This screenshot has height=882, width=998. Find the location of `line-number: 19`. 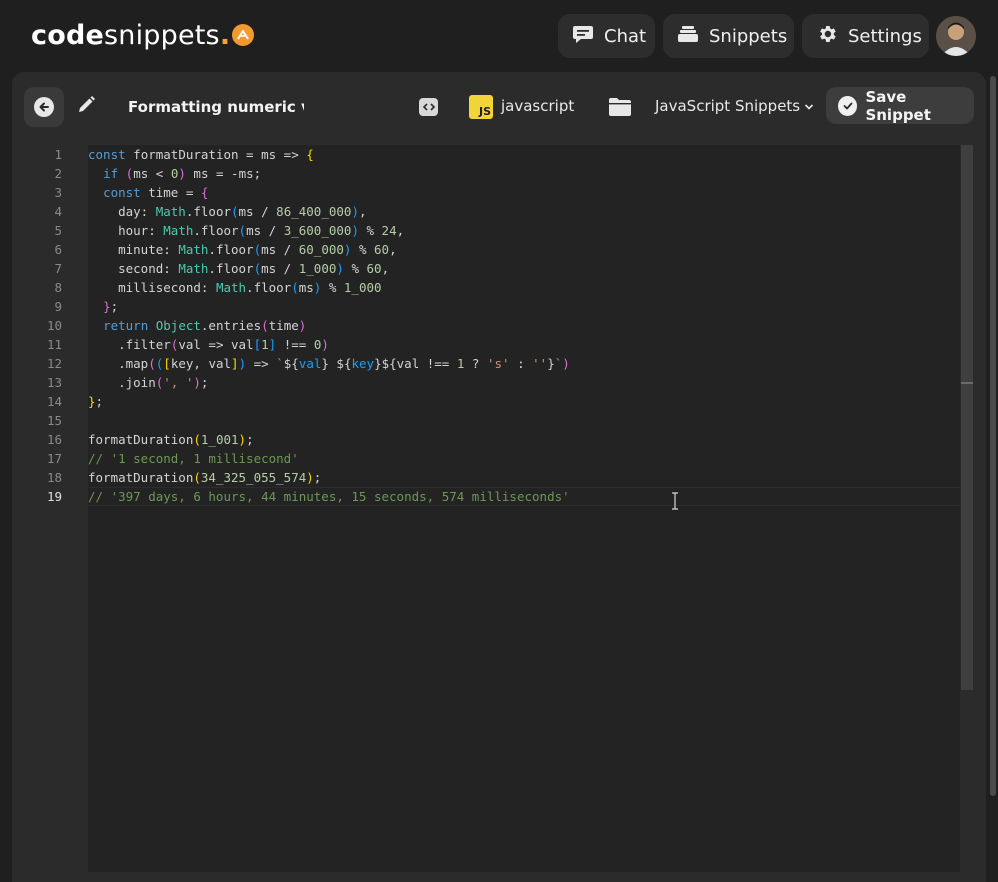

line-number: 19 is located at coordinates (54, 496).